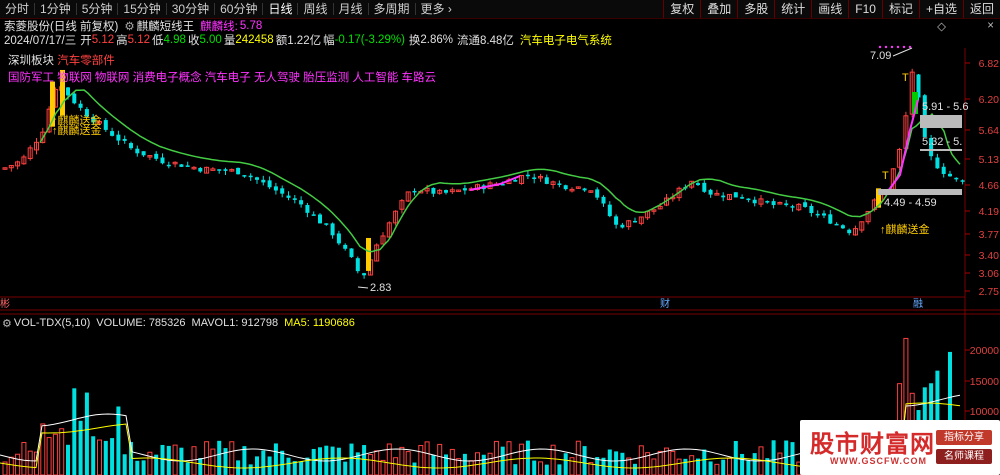 Image resolution: width=1000 pixels, height=475 pixels. Describe the element at coordinates (989, 235) in the screenshot. I see `y-tick-label: 3.77` at that location.